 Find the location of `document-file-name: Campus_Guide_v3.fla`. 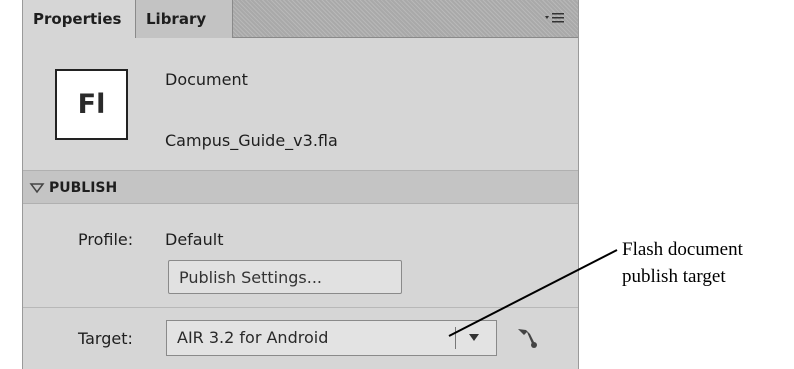

document-file-name: Campus_Guide_v3.fla is located at coordinates (251, 140).